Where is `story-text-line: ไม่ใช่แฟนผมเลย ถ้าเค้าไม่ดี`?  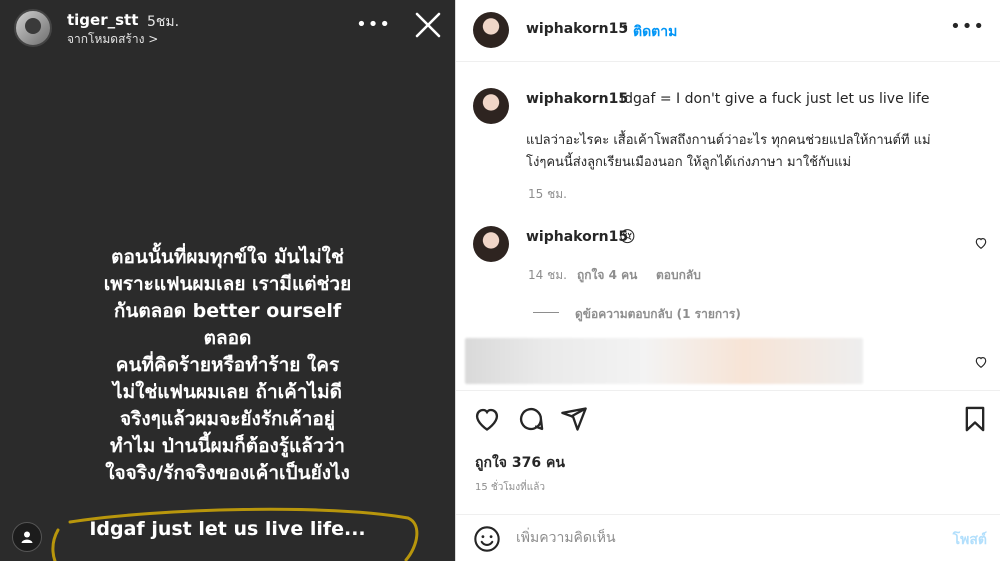 story-text-line: ไม่ใช่แฟนผมเลย ถ้าเค้าไม่ดี is located at coordinates (227, 392).